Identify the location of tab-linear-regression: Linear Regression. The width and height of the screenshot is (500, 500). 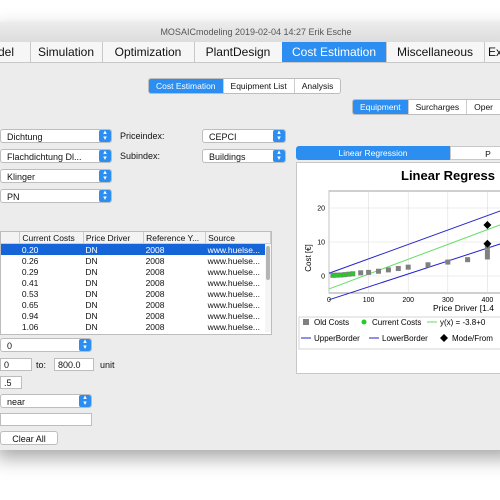
(373, 153).